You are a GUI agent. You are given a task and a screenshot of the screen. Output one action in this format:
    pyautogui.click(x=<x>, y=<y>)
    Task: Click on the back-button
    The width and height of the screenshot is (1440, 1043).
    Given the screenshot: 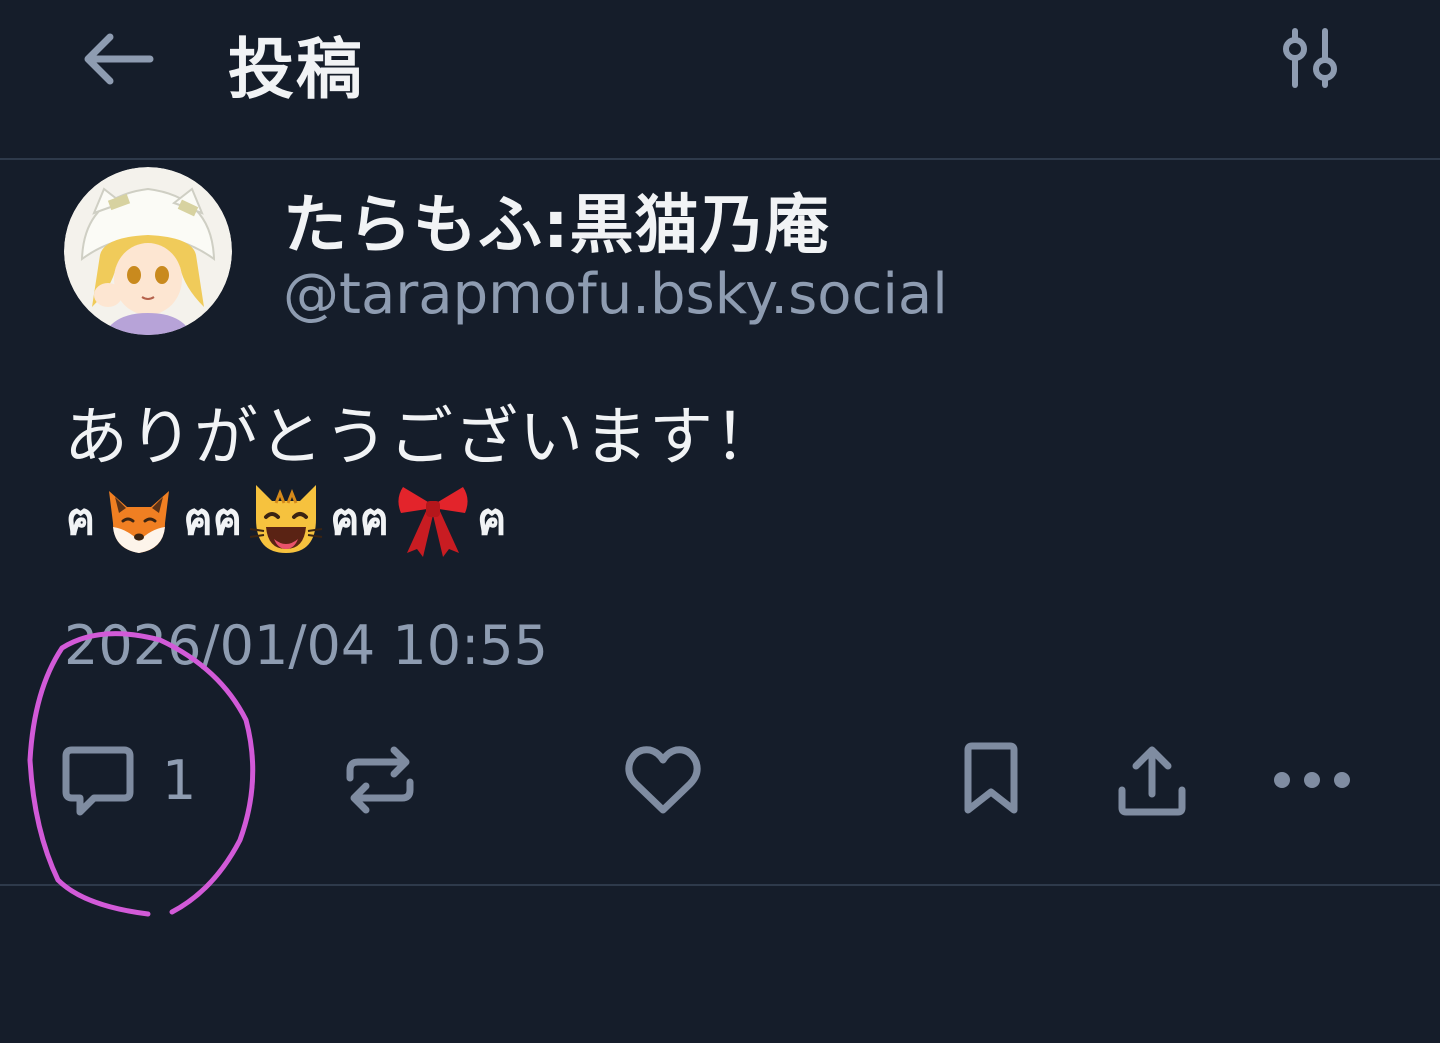 What is the action you would take?
    pyautogui.click(x=118, y=59)
    